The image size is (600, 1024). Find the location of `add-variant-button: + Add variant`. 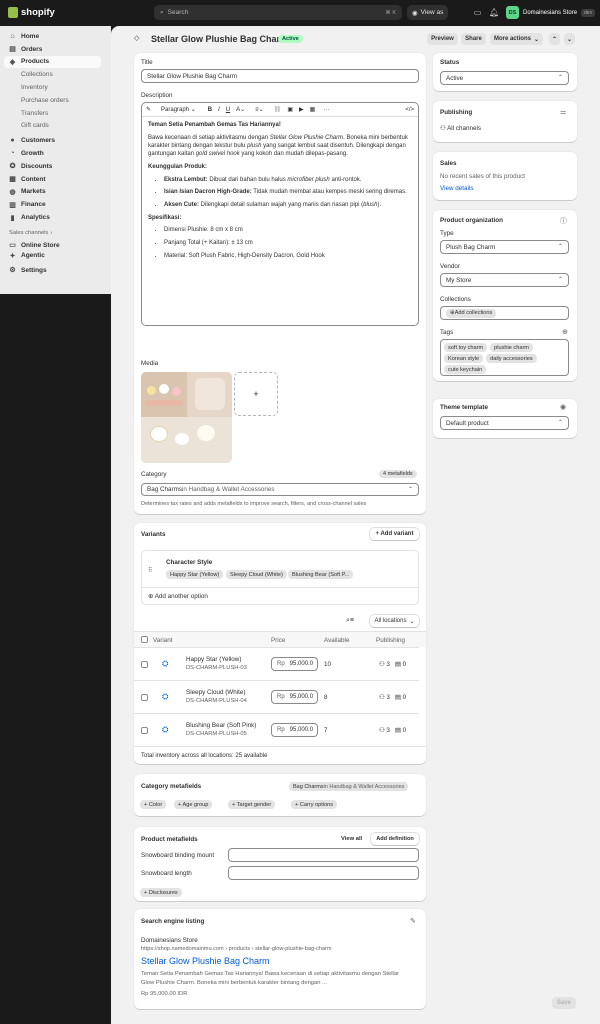

add-variant-button: + Add variant is located at coordinates (394, 534).